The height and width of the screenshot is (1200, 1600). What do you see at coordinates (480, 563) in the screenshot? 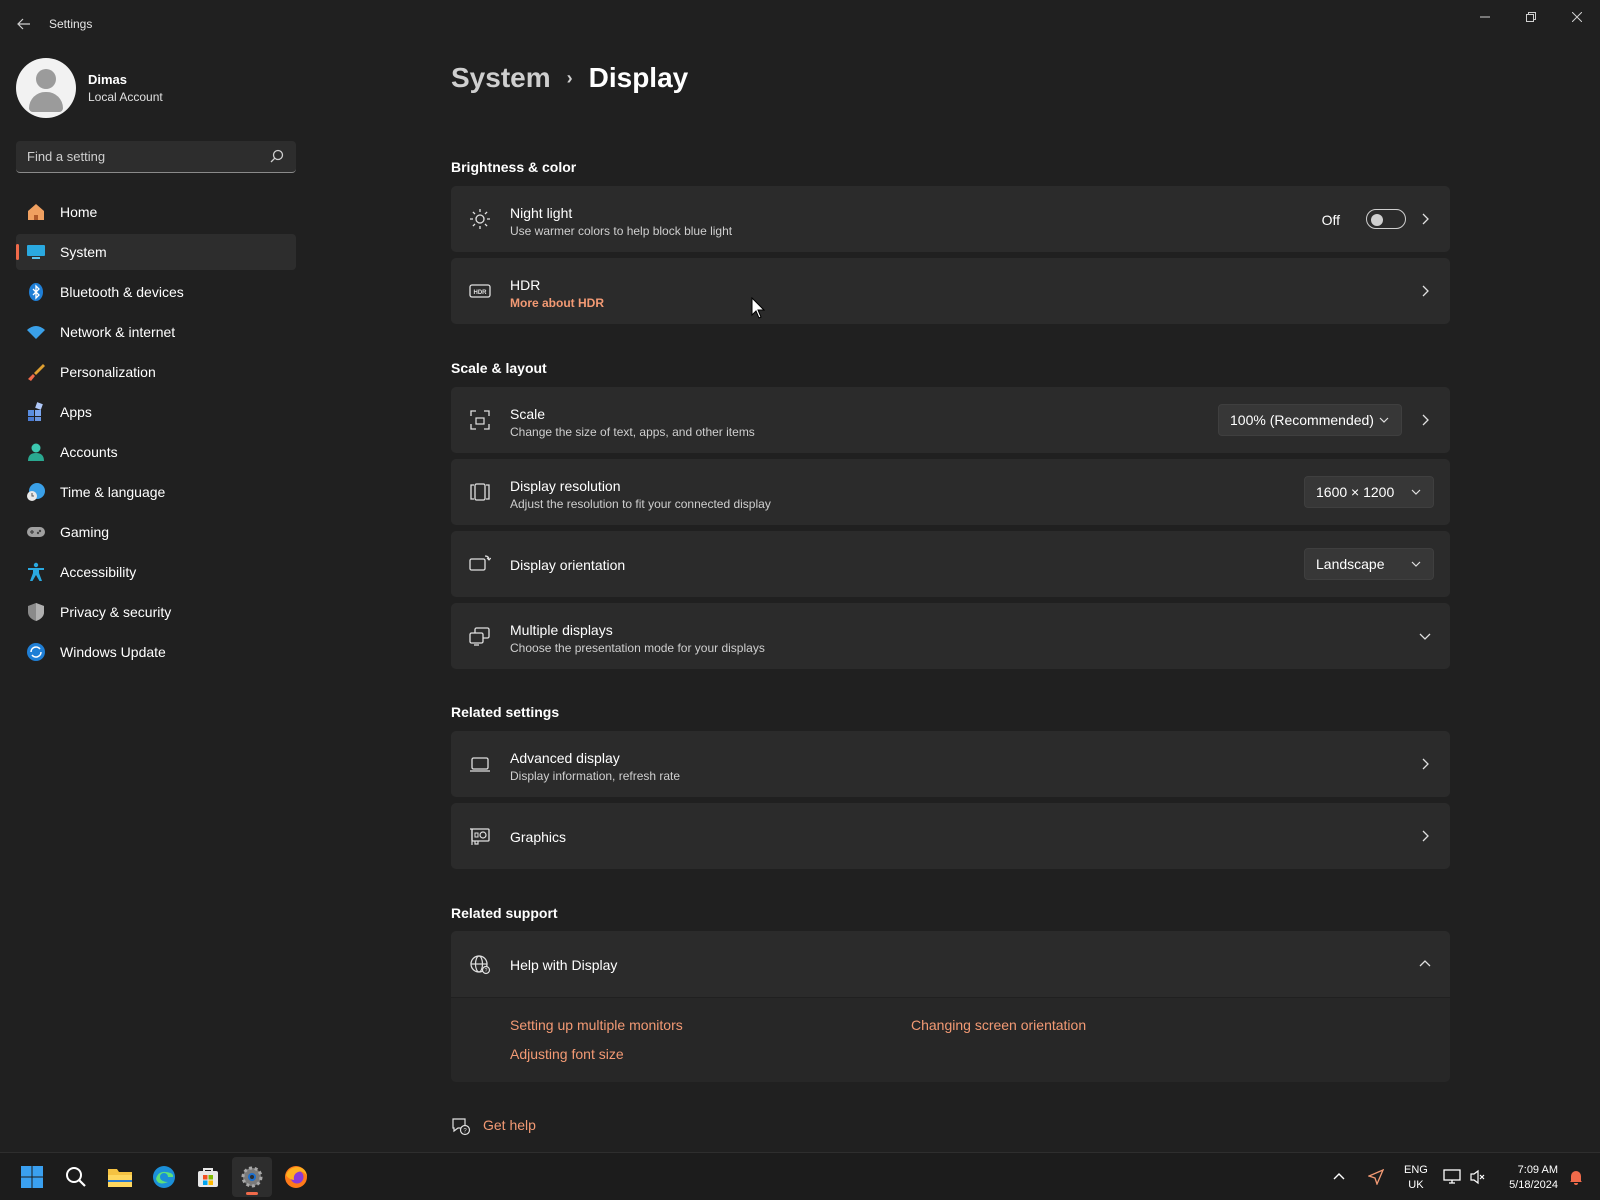
I see `orientation-icon` at bounding box center [480, 563].